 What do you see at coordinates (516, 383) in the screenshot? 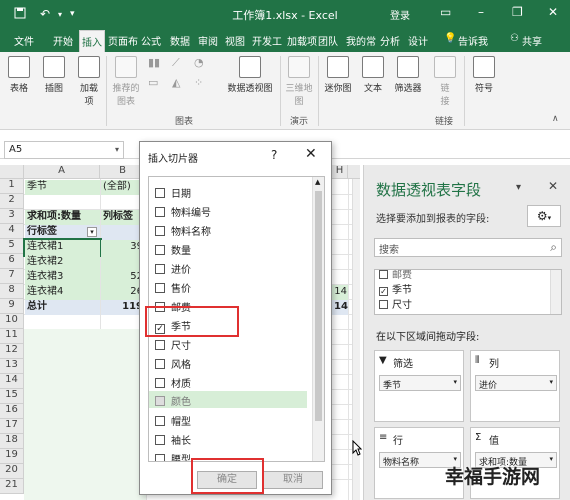
I see `column-field-chip: 进价 ▾` at bounding box center [516, 383].